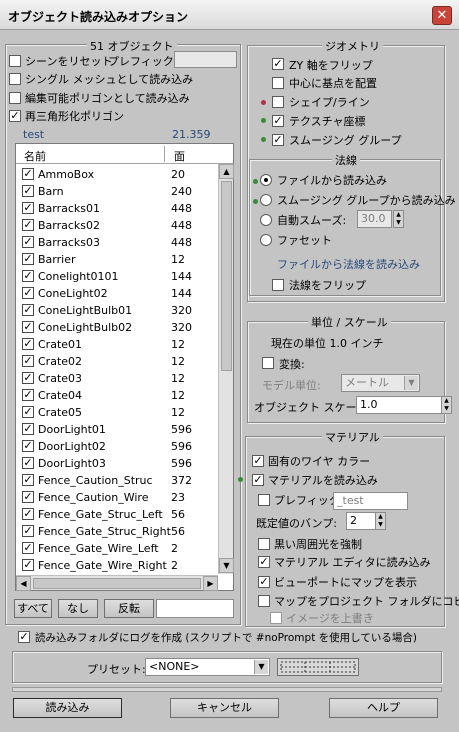  I want to click on normals-from-file-radio, so click(266, 180).